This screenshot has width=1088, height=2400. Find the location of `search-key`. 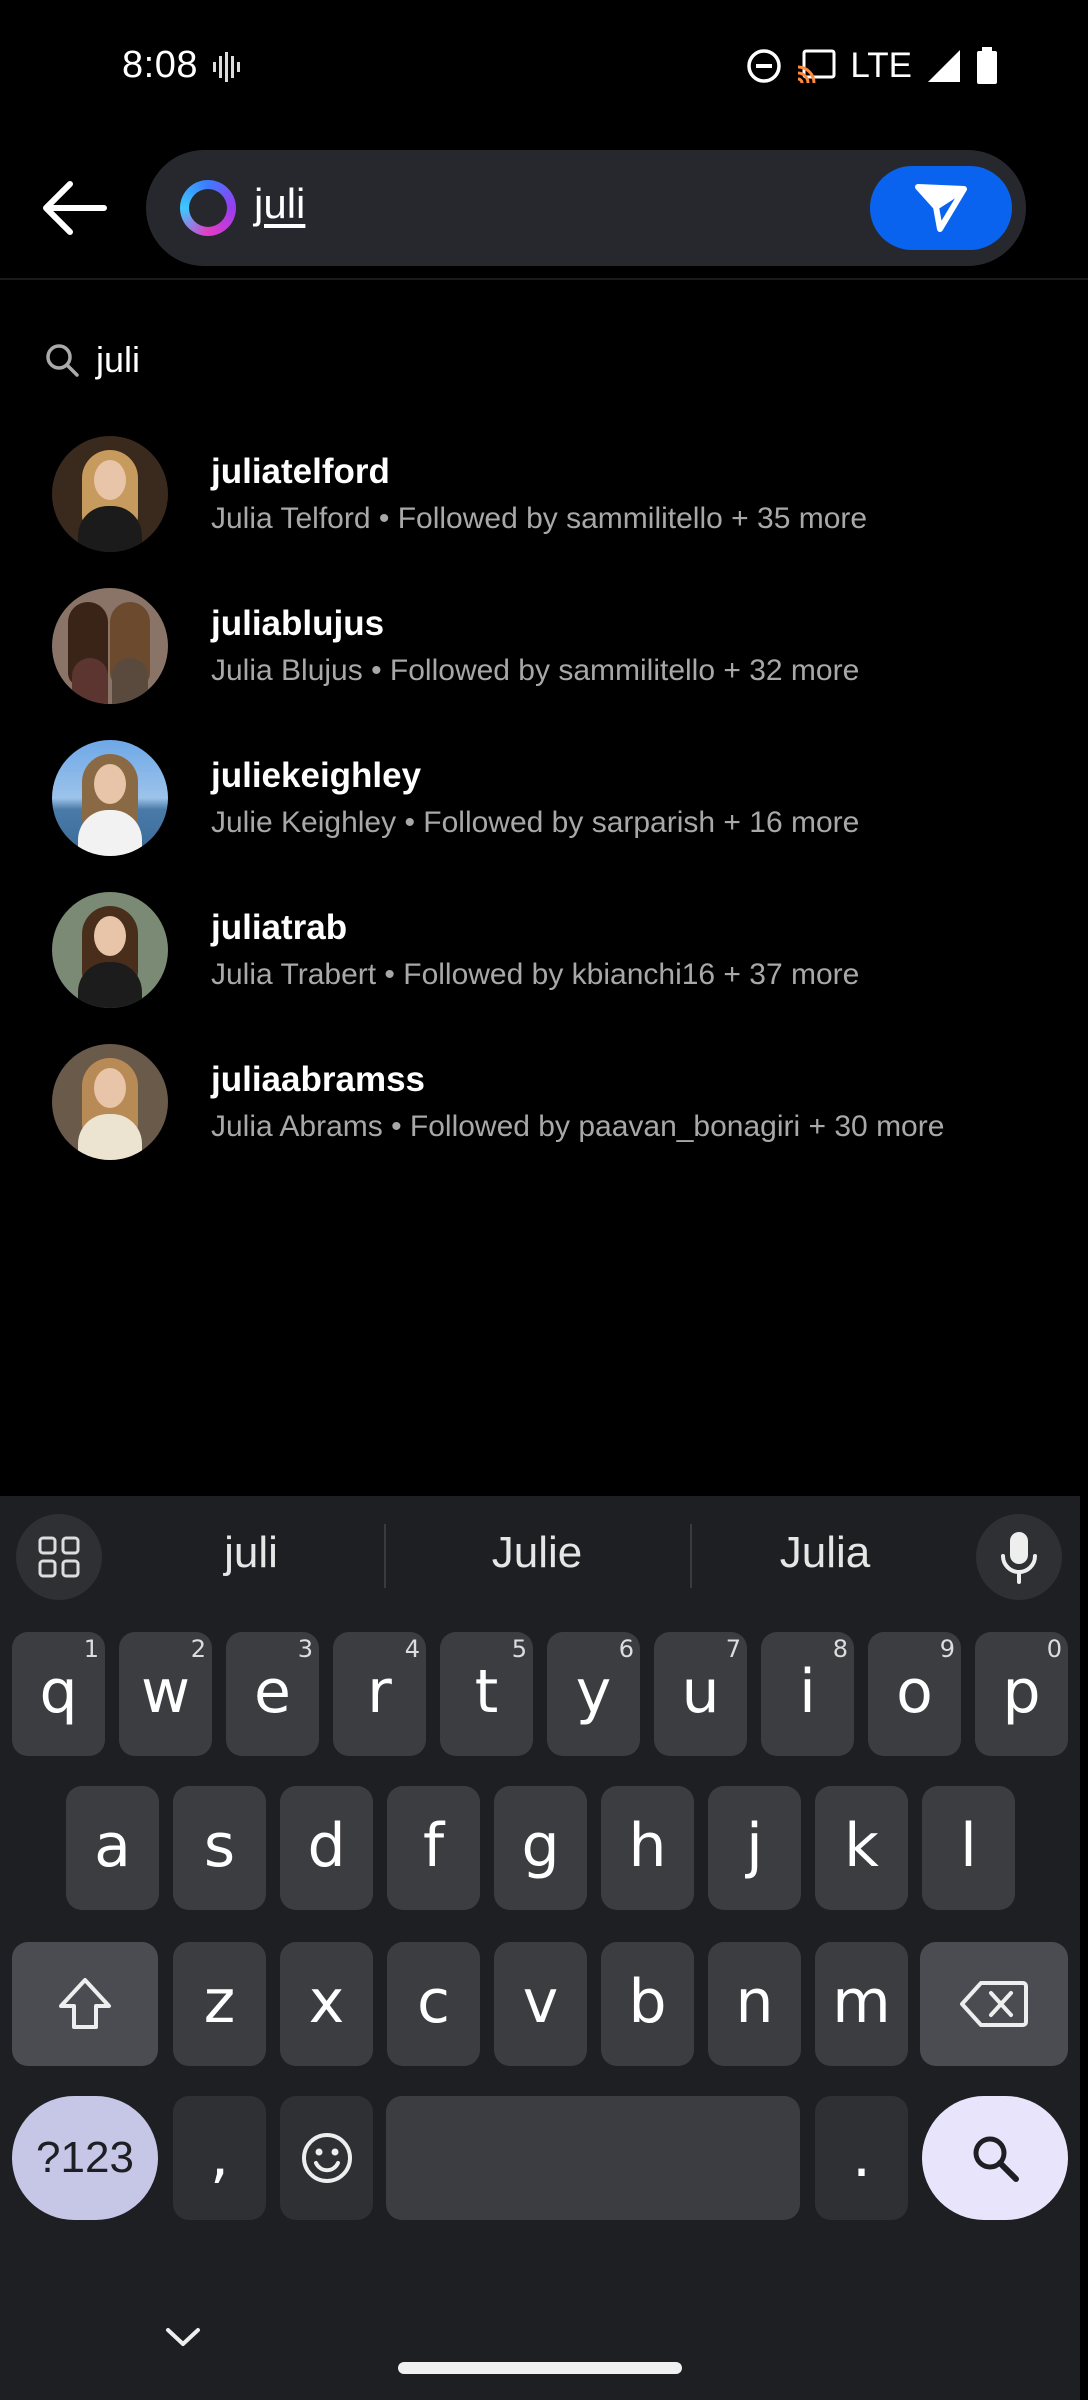

search-key is located at coordinates (995, 2158).